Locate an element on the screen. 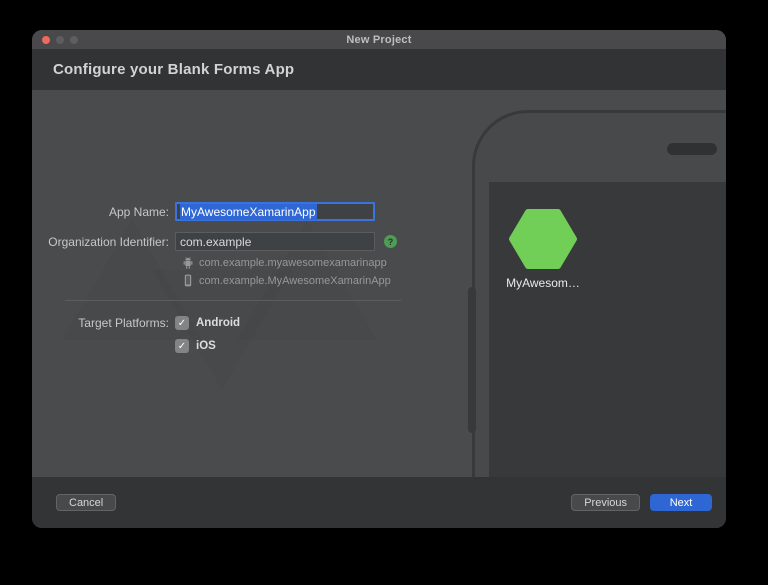 Image resolution: width=768 pixels, height=585 pixels. android-checkbox-label: Android is located at coordinates (218, 323).